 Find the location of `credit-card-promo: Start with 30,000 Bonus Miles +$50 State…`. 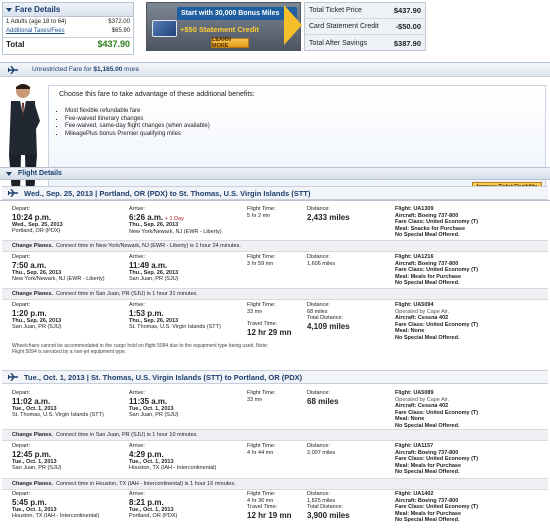

credit-card-promo: Start with 30,000 Bonus Miles +$50 State… is located at coordinates (223, 26).